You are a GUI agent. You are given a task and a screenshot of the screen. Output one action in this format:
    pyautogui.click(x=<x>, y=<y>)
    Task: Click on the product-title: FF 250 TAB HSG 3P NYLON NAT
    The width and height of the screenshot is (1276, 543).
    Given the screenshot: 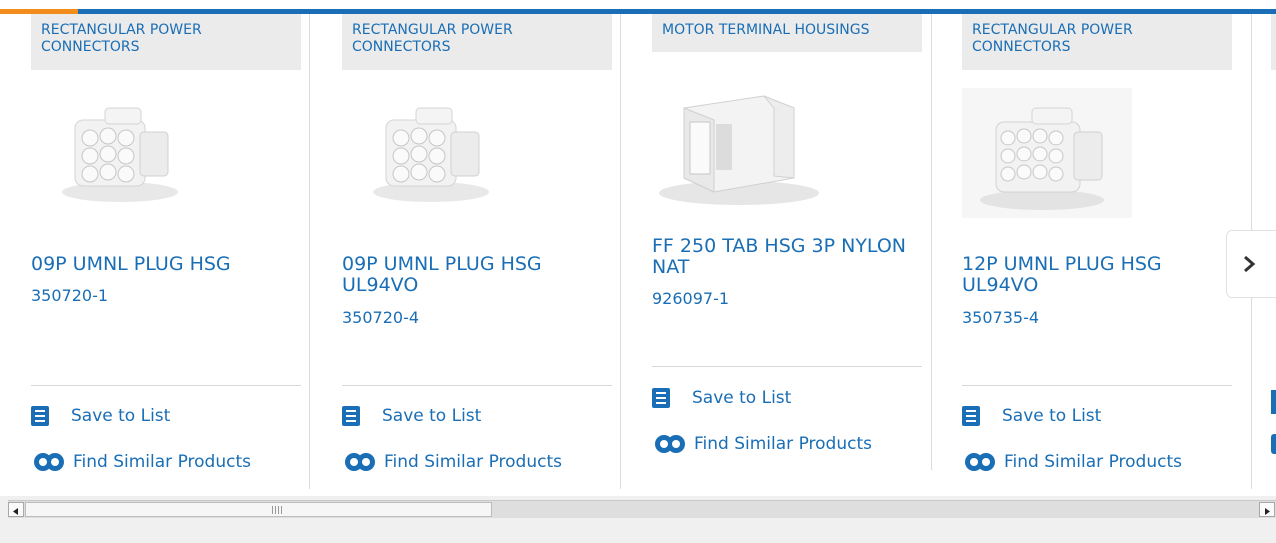 What is the action you would take?
    pyautogui.click(x=782, y=257)
    